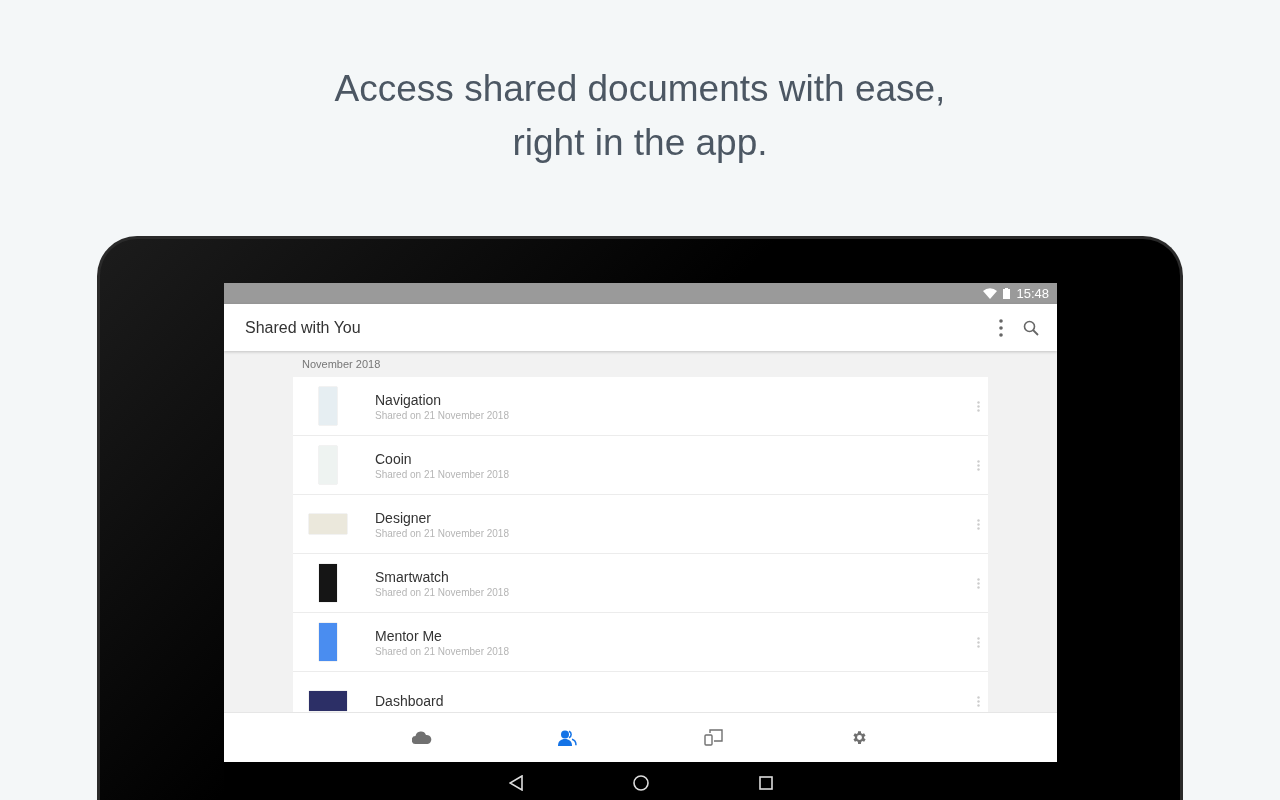 This screenshot has width=1280, height=800. Describe the element at coordinates (303, 327) in the screenshot. I see `screen-title: Shared with You` at that location.